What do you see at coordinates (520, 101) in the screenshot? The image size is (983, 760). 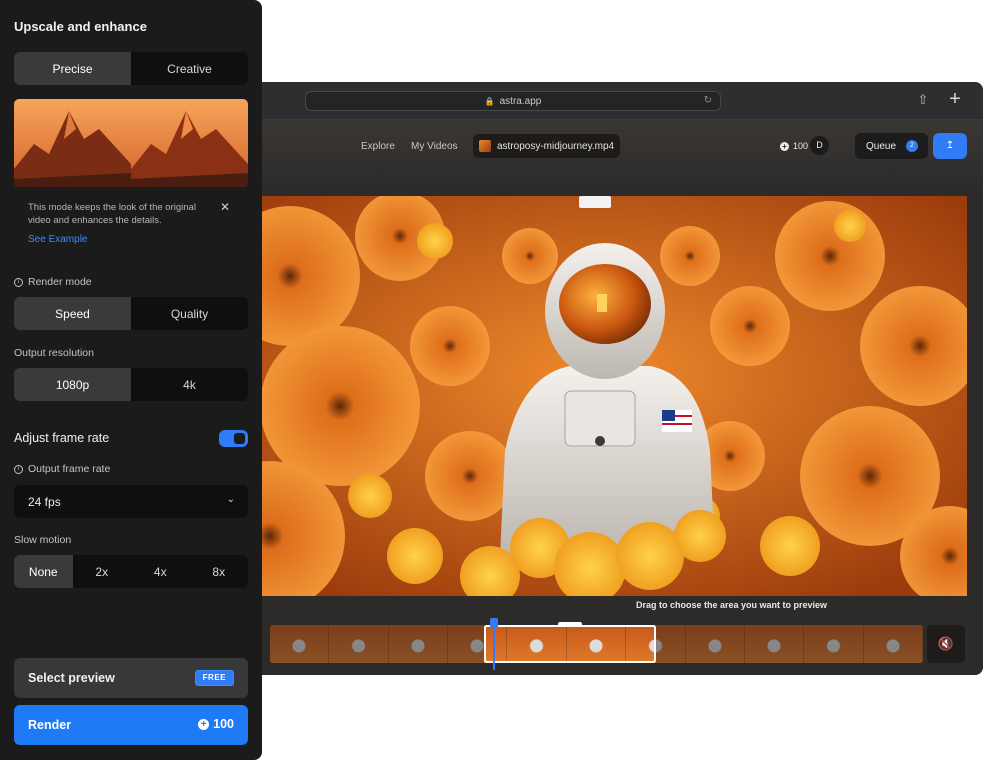 I see `url-text: astra.app` at bounding box center [520, 101].